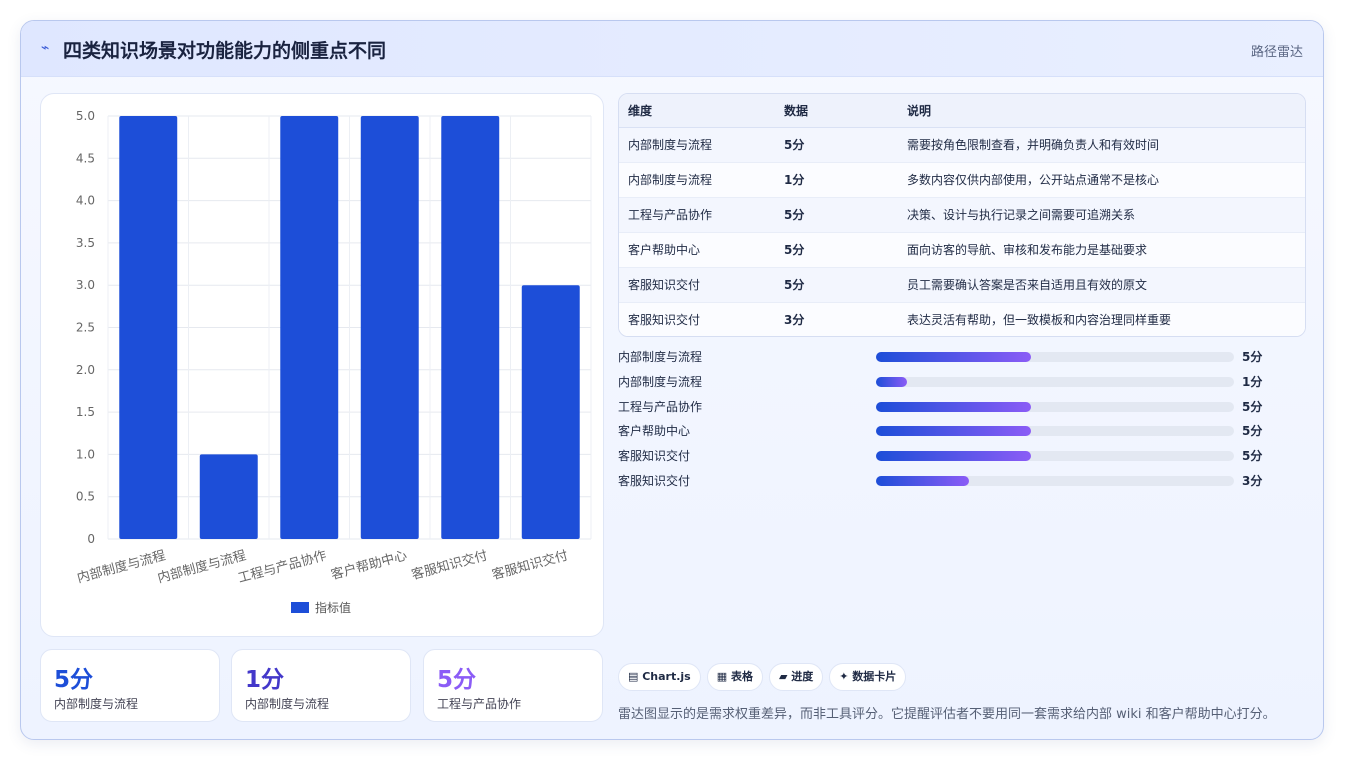  I want to click on table-cell: 决策、设计与执行记录之间需要可追溯关系, so click(1106, 215).